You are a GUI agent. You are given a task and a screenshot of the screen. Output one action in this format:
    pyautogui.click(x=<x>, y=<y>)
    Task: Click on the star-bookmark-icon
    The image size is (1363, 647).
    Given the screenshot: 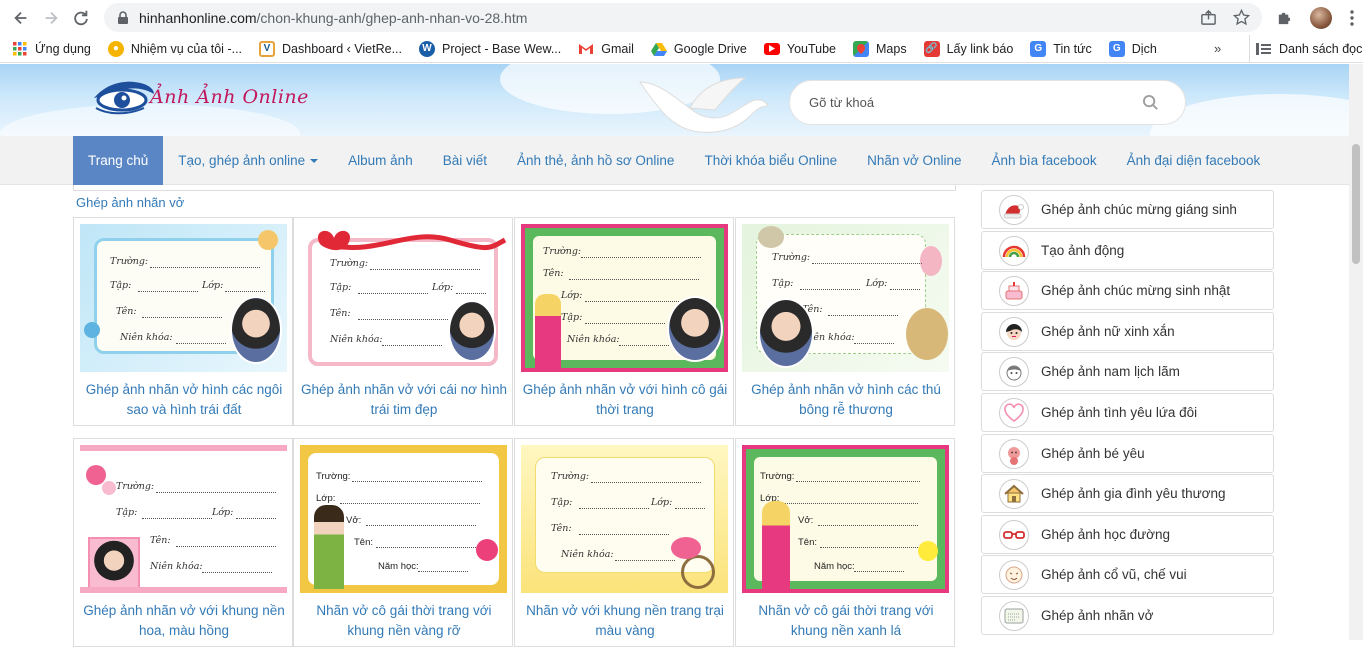 What is the action you would take?
    pyautogui.click(x=1241, y=17)
    